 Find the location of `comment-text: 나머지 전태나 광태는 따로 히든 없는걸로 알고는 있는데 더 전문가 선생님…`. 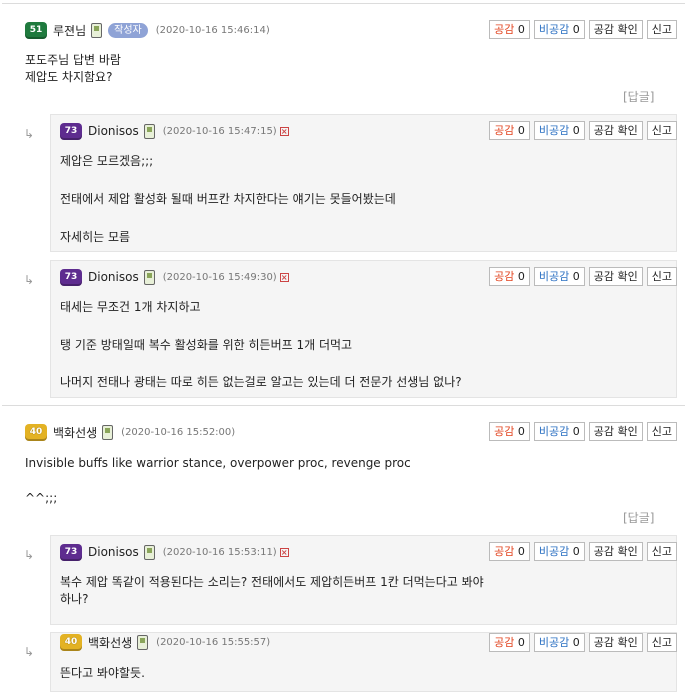

comment-text: 나머지 전태나 광태는 따로 히든 없는걸로 알고는 있는데 더 전문가 선생님… is located at coordinates (261, 382).